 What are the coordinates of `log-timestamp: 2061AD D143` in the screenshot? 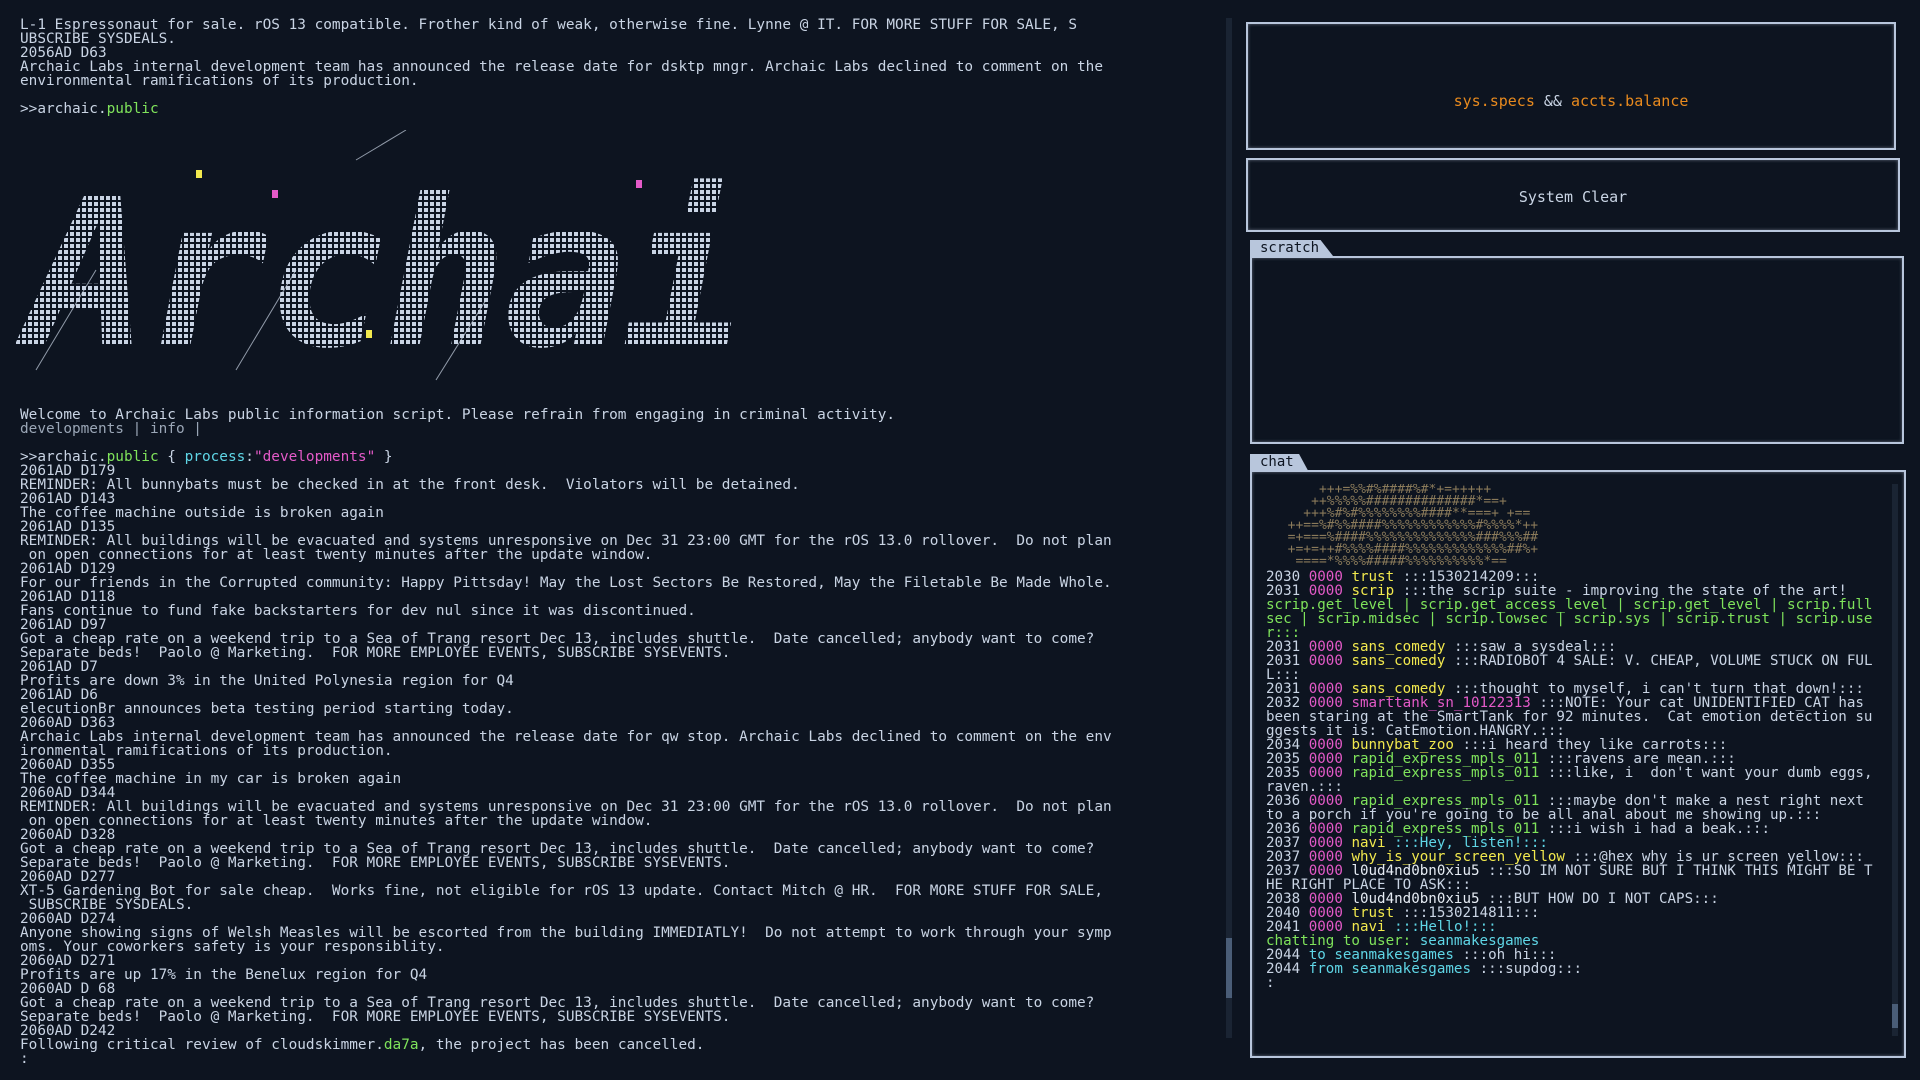 It's located at (68, 499).